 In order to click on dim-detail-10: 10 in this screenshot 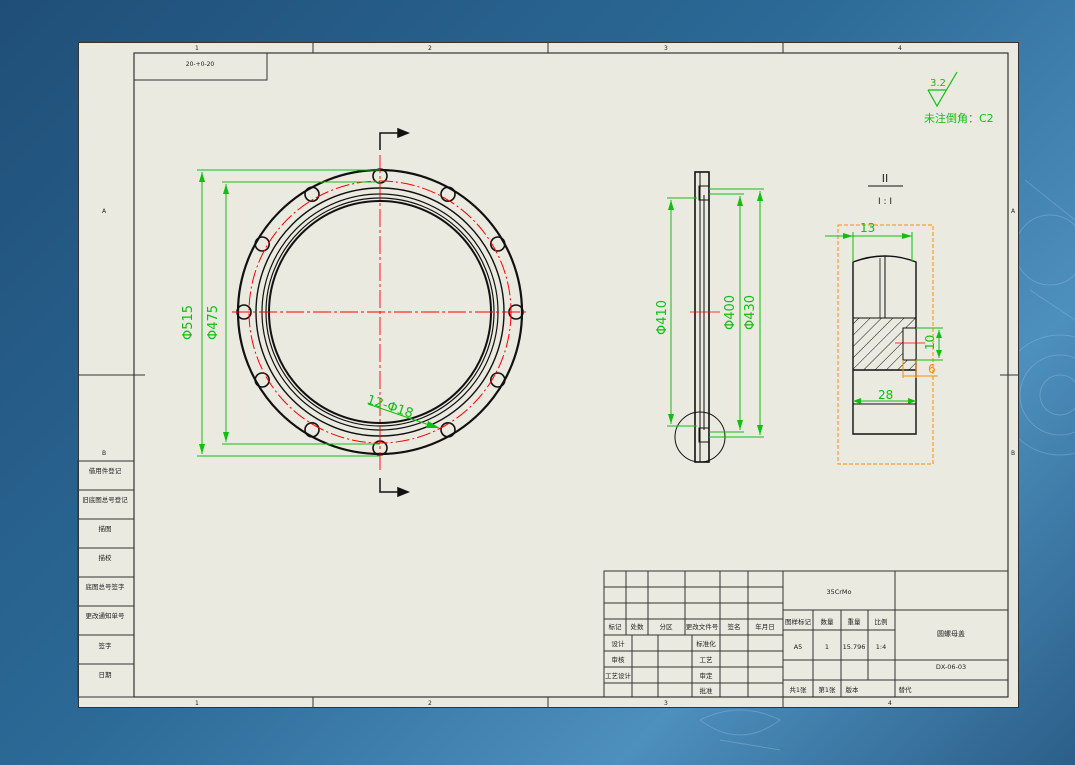, I will do `click(930, 342)`.